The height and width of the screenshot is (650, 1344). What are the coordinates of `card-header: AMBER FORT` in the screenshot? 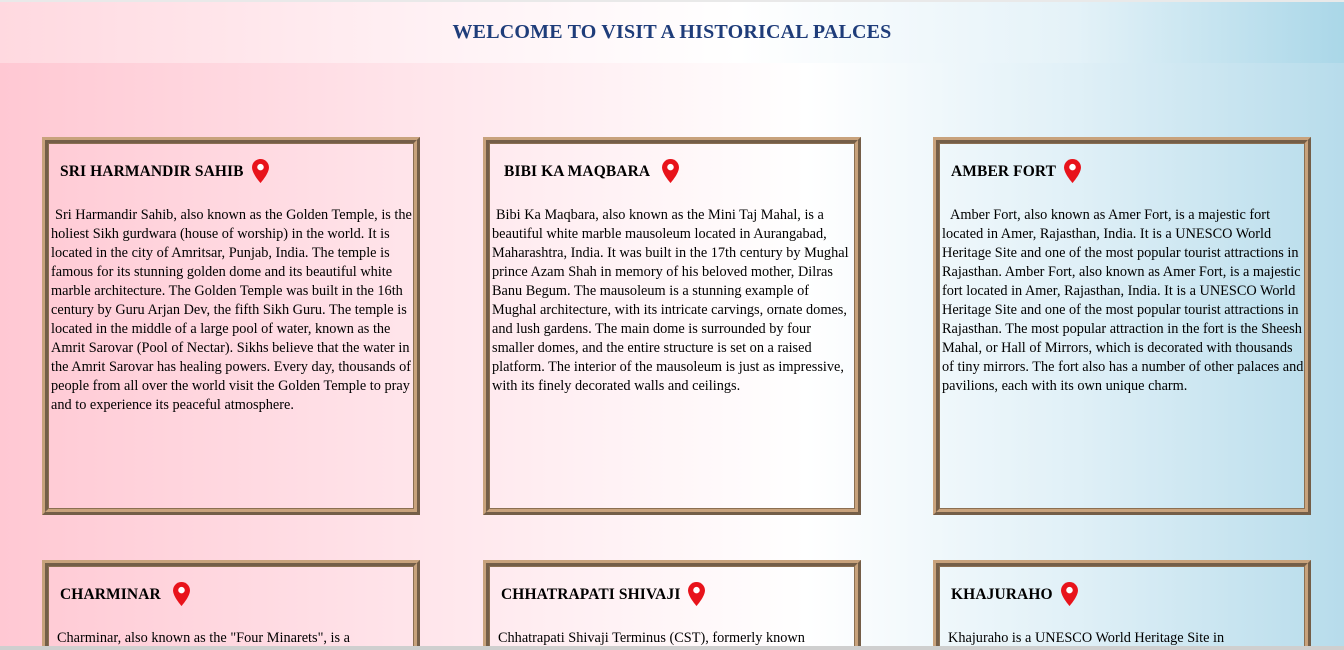 It's located at (1016, 171).